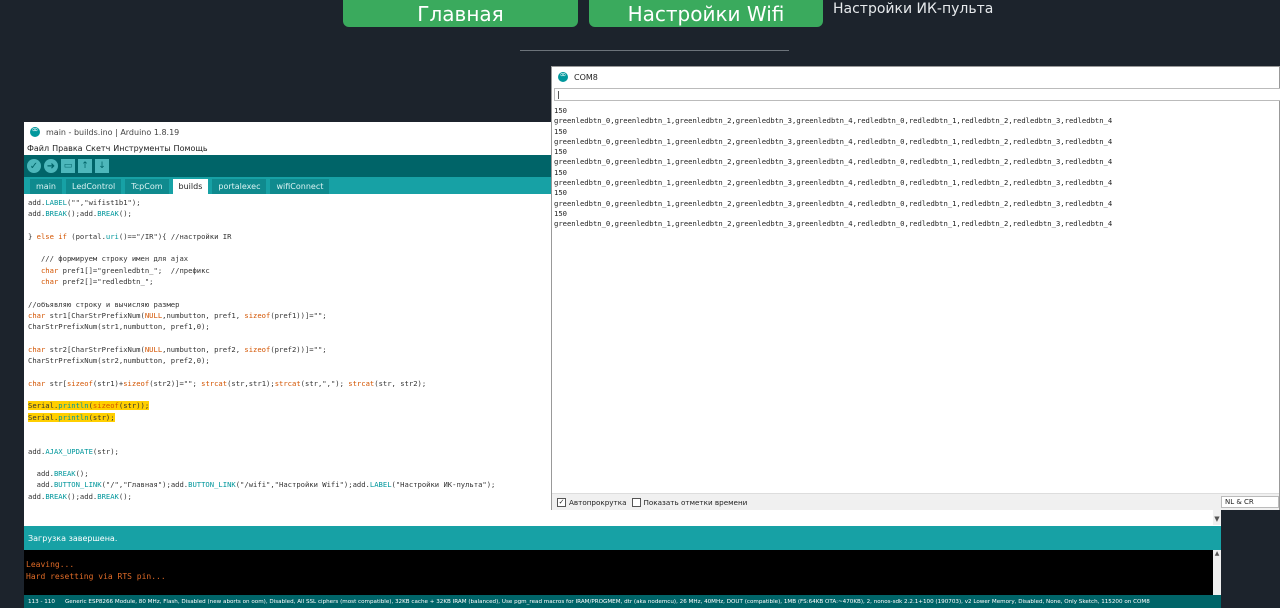 The image size is (1280, 608). What do you see at coordinates (1217, 572) in the screenshot?
I see `console-scrollbar: ▲` at bounding box center [1217, 572].